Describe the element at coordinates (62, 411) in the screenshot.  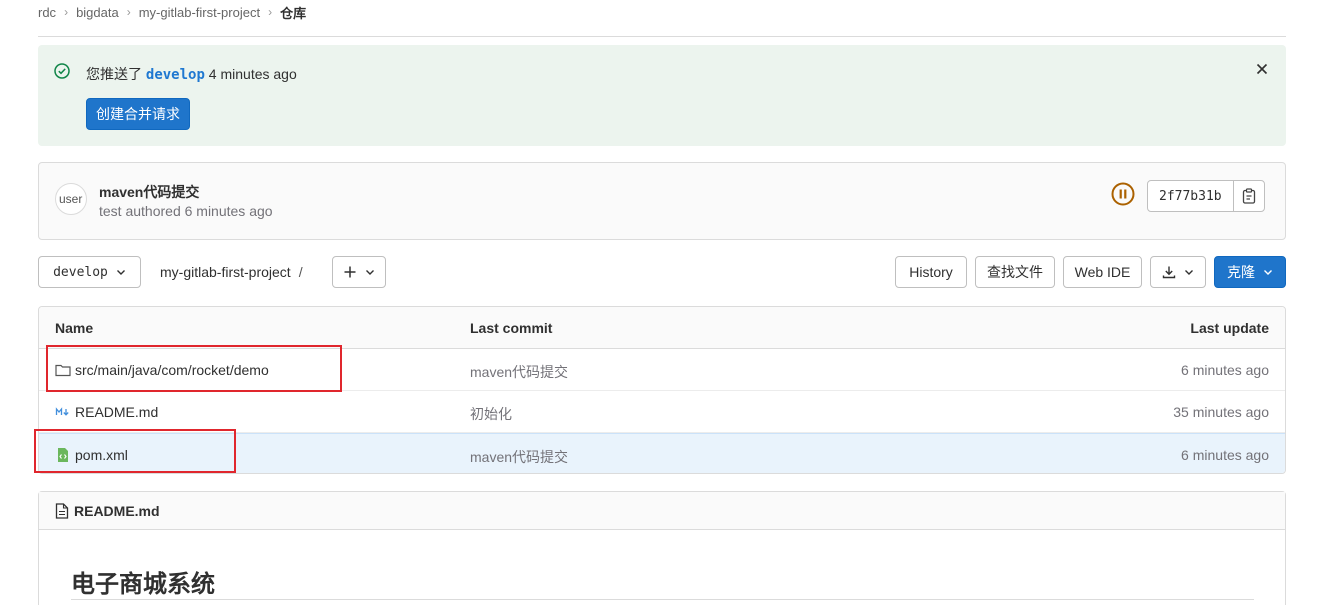
I see `markdown-icon` at that location.